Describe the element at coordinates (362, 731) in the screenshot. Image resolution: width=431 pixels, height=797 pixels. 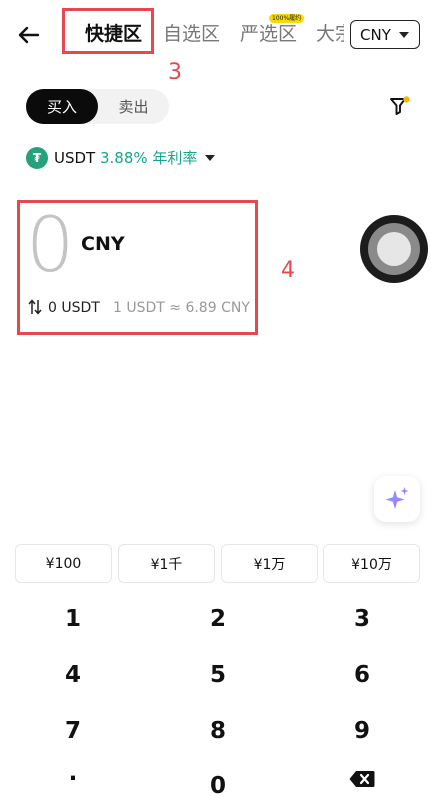
I see `key-9: 9` at that location.